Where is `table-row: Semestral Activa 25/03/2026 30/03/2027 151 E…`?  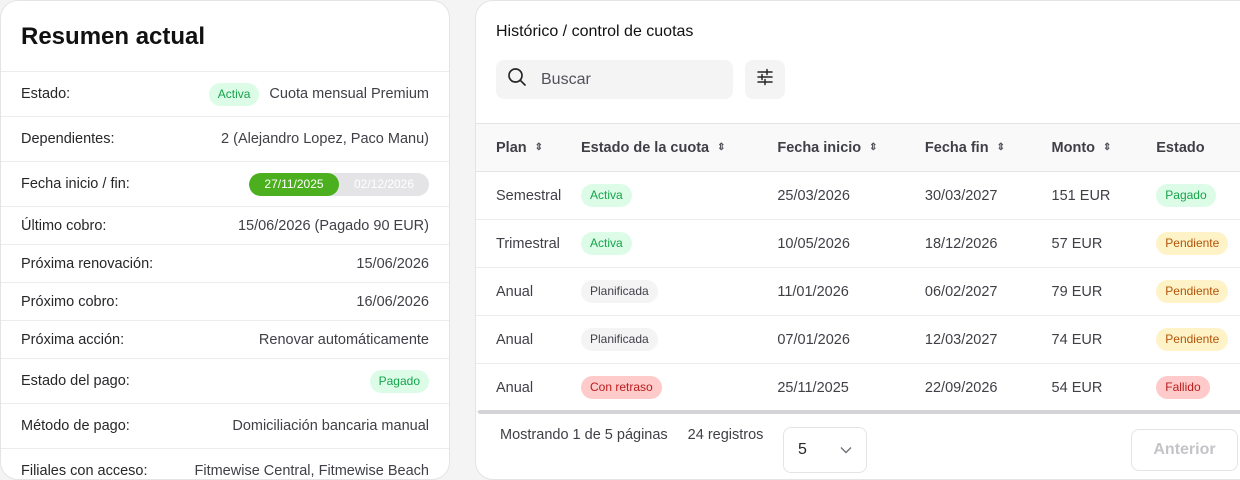
table-row: Semestral Activa 25/03/2026 30/03/2027 151 E… is located at coordinates (858, 195).